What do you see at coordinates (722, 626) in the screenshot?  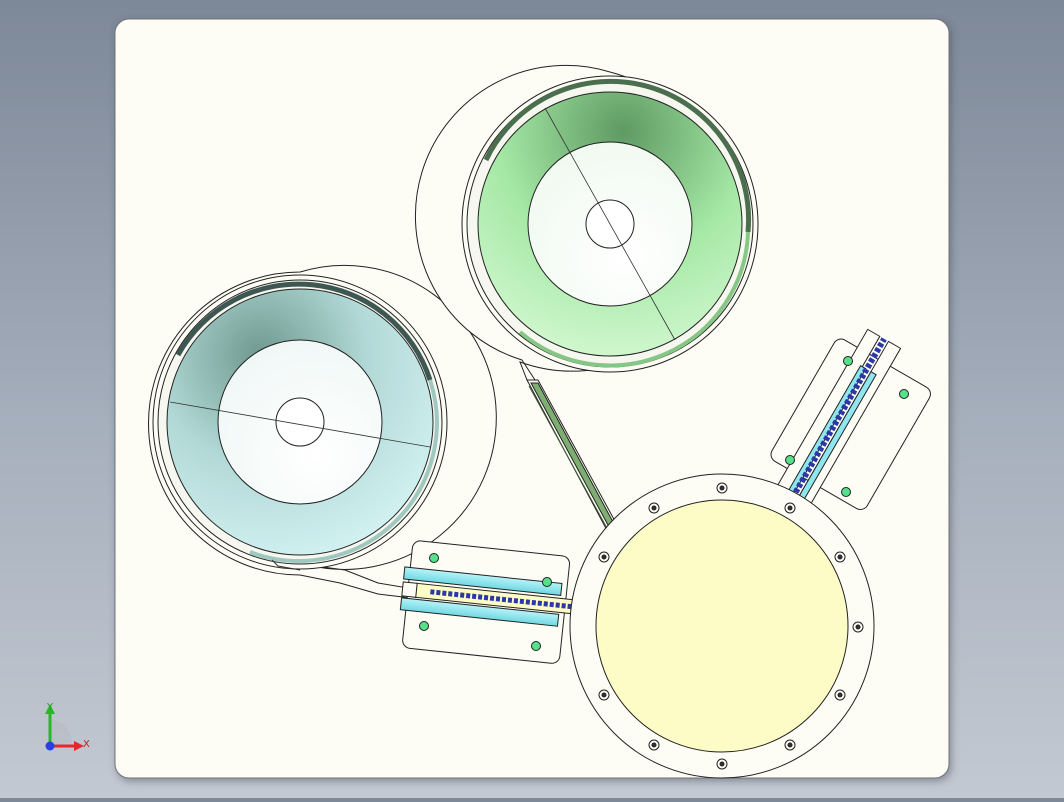 I see `rotary-index-disk` at bounding box center [722, 626].